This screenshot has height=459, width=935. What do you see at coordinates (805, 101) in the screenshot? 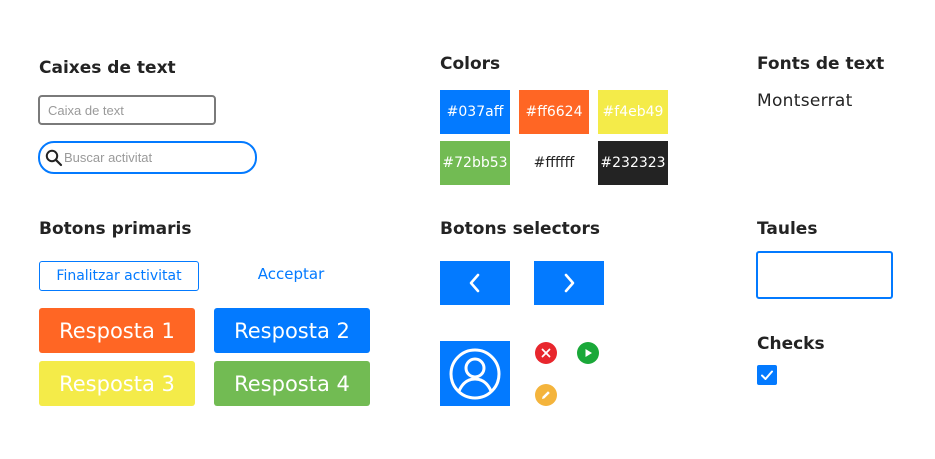
I see `font-sample: Montserrat` at bounding box center [805, 101].